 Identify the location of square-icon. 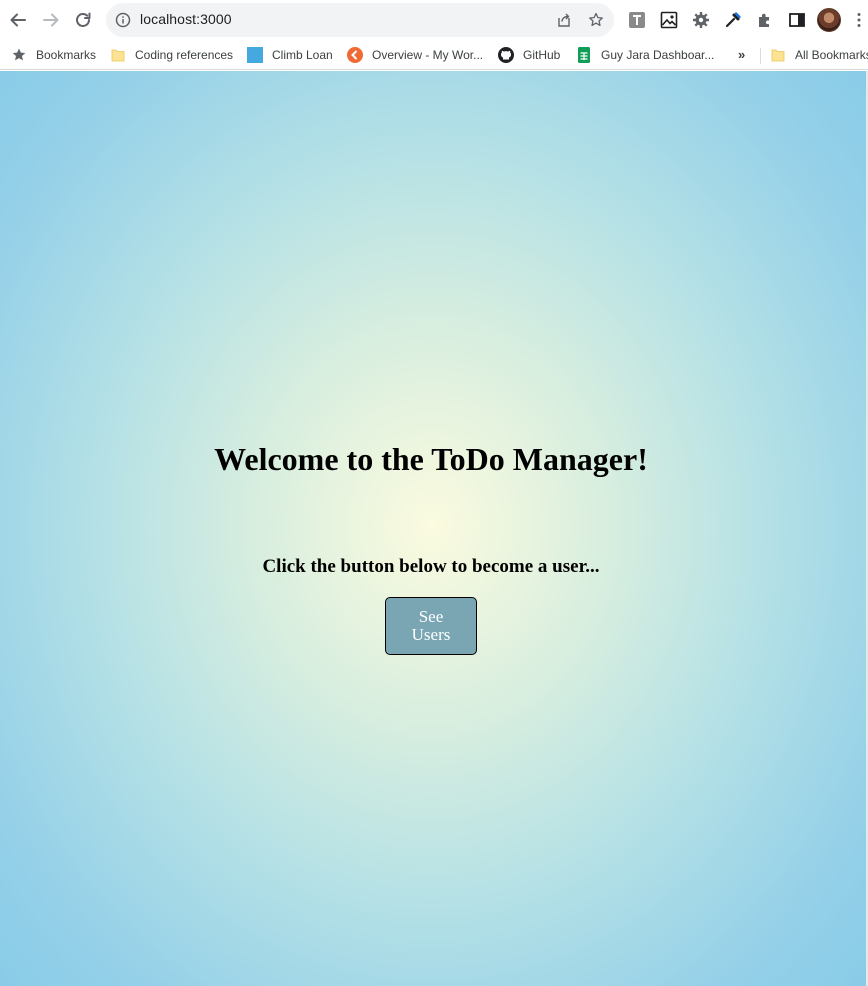
(255, 55).